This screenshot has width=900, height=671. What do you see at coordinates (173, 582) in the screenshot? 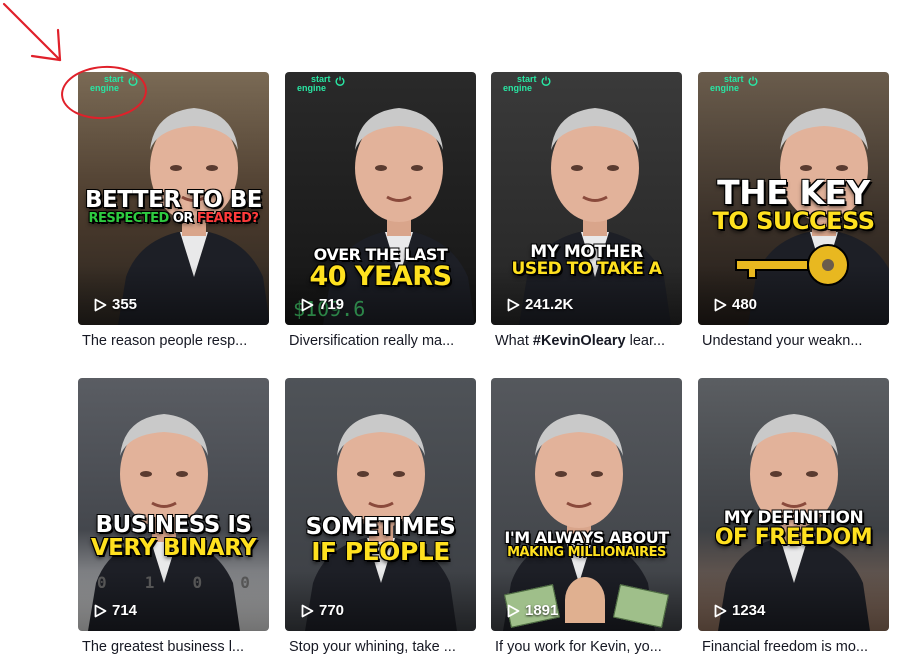
I see `binary-digits: 0100` at bounding box center [173, 582].